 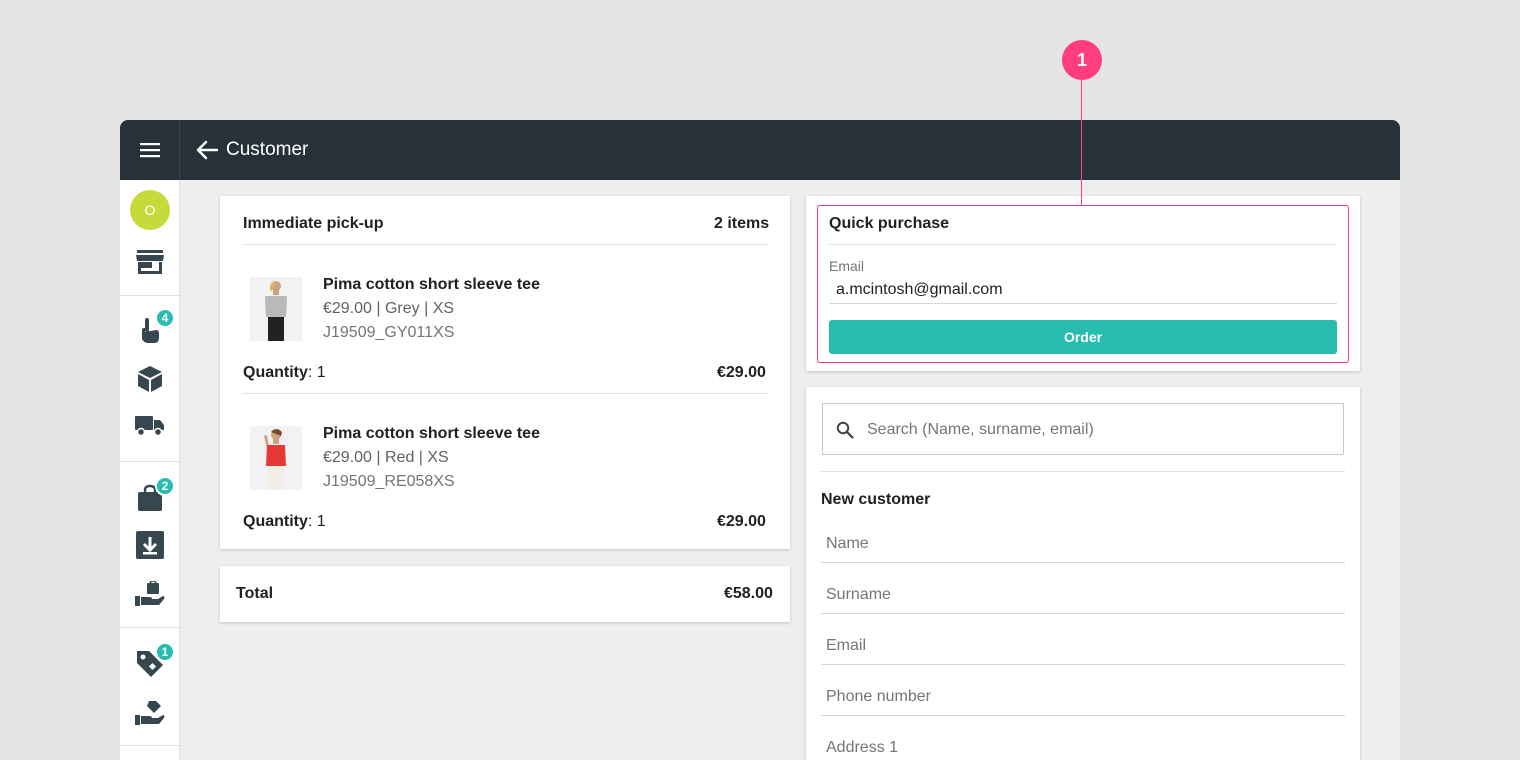 I want to click on phone-field, so click(x=1083, y=696).